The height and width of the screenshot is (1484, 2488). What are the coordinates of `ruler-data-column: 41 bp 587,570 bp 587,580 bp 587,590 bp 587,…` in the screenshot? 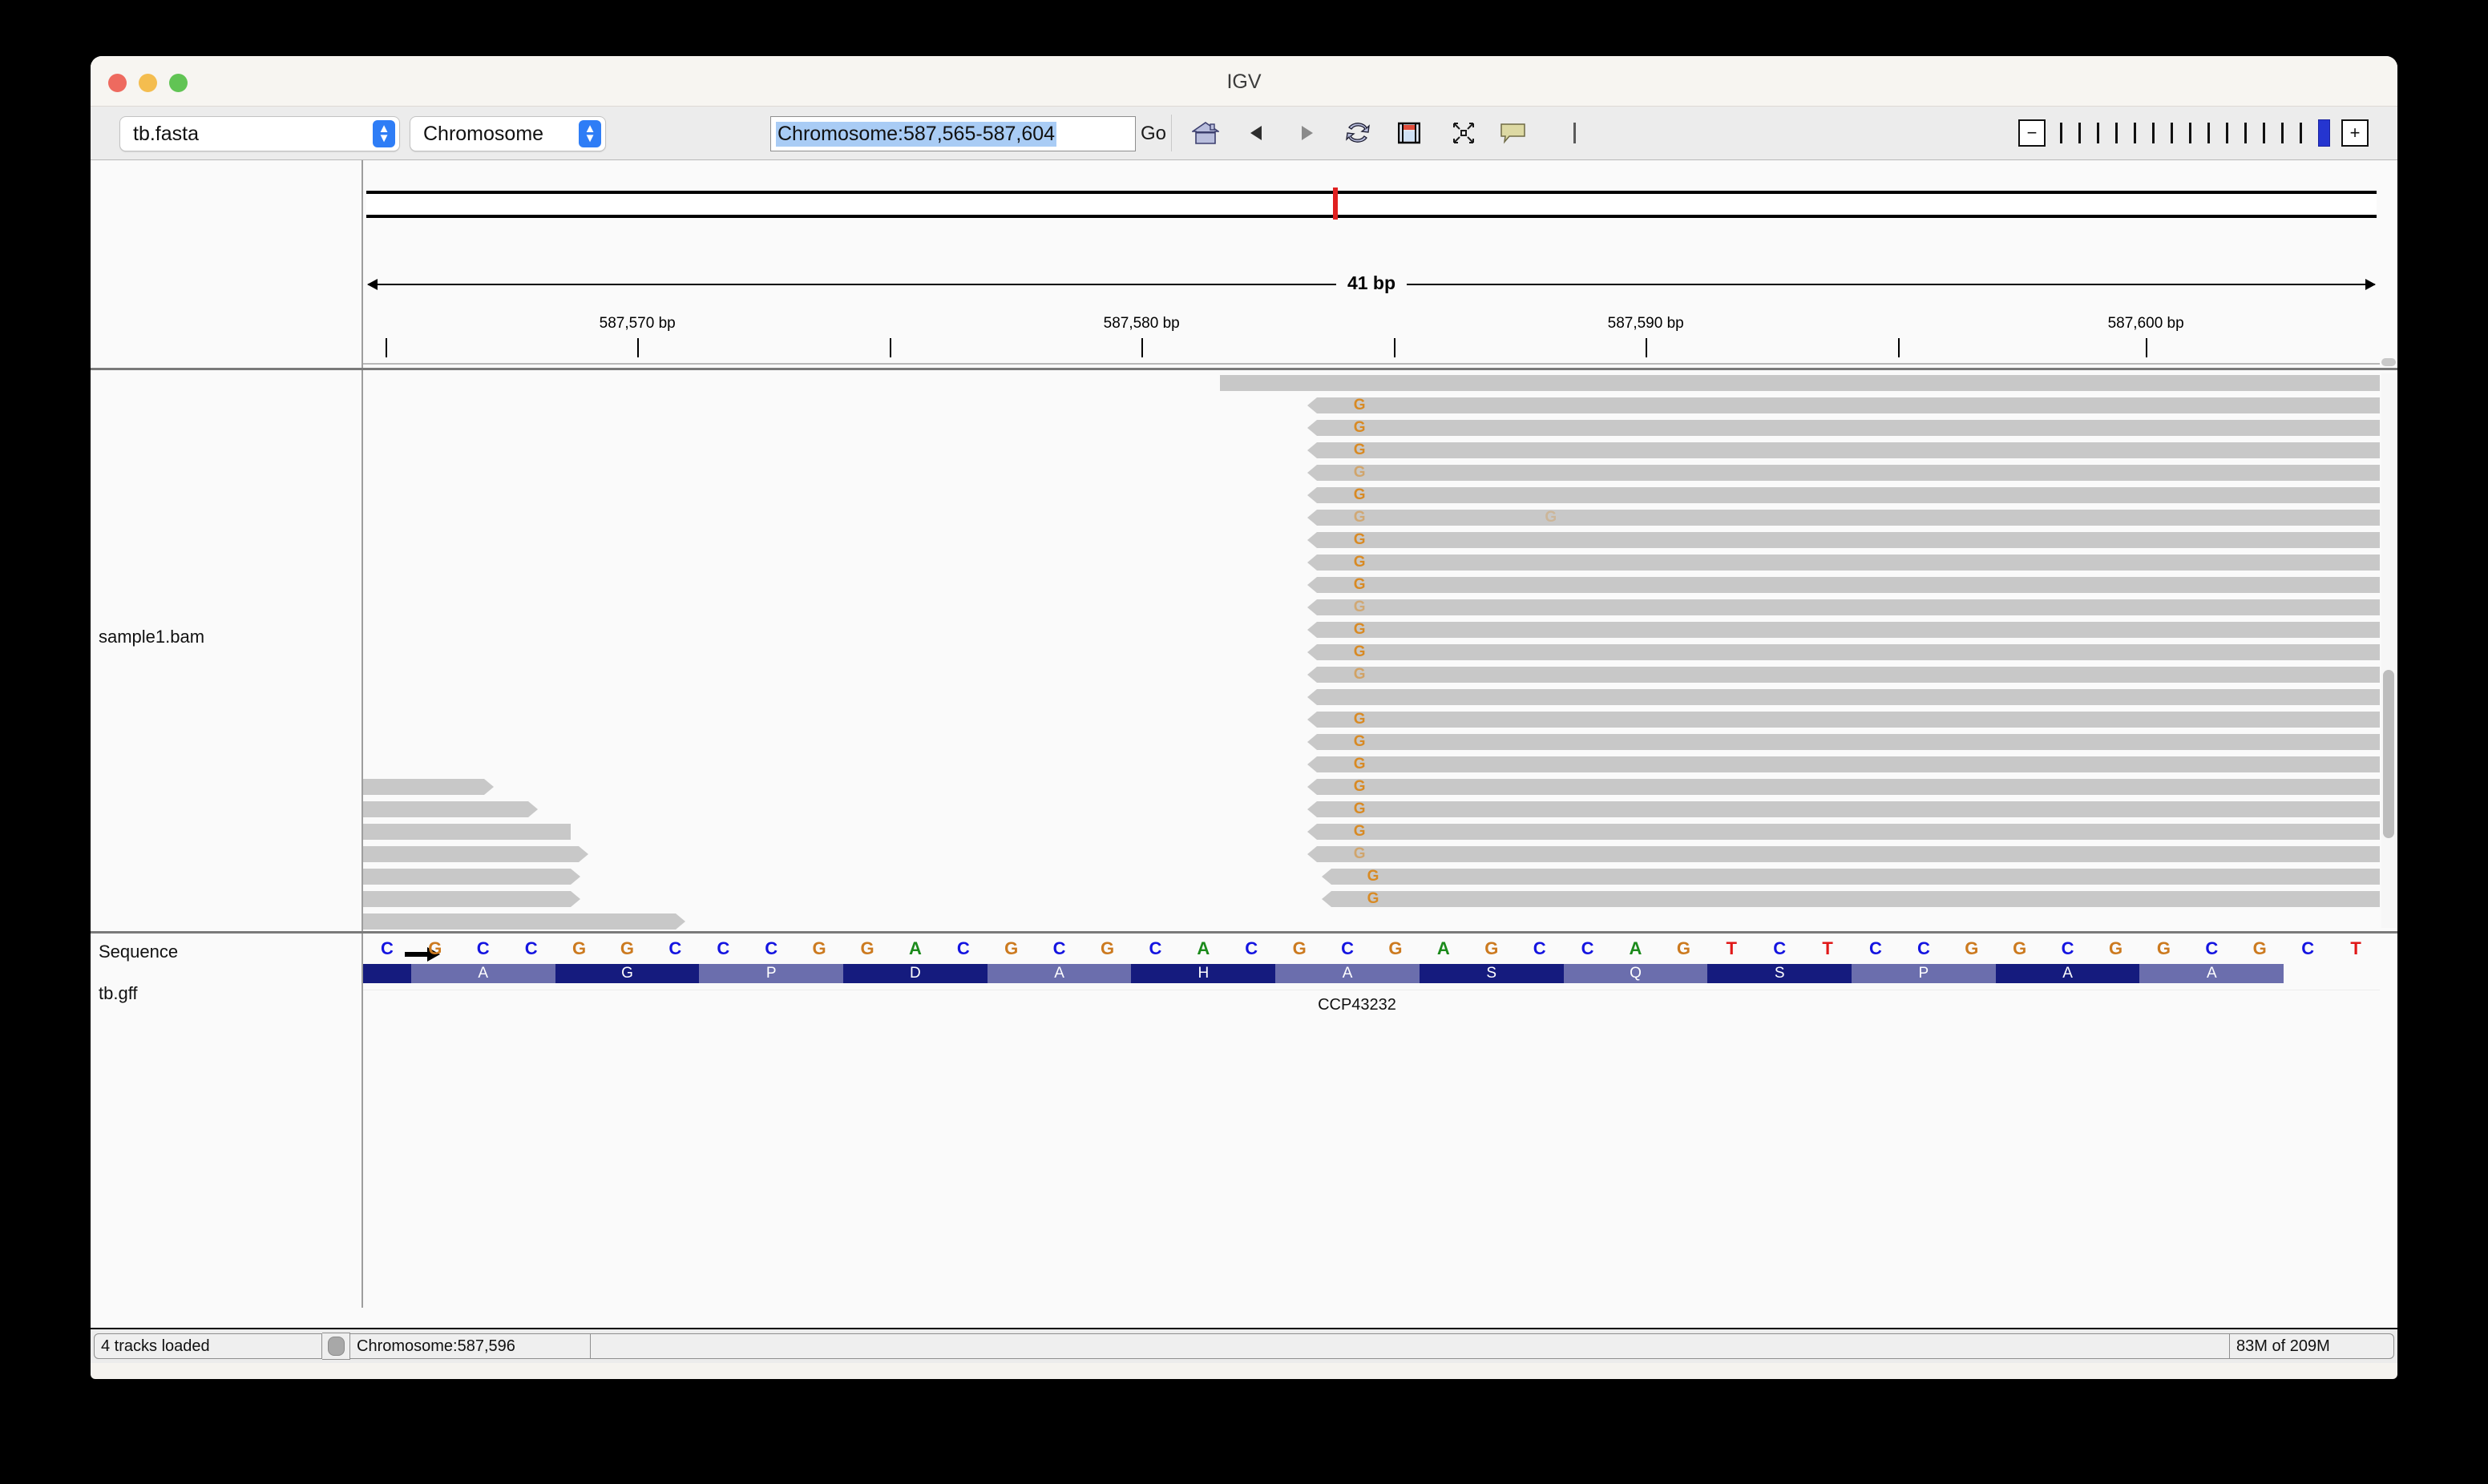 It's located at (1371, 264).